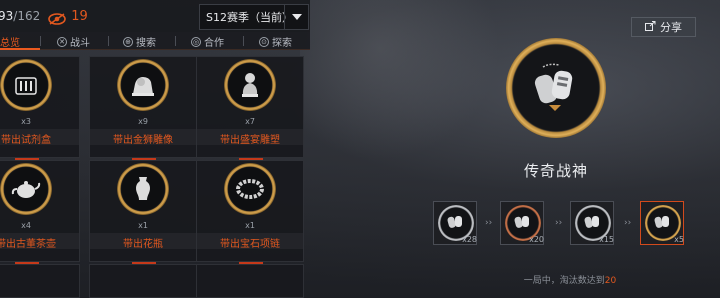 This screenshot has width=720, height=298. I want to click on card-label: 带出盛宴雕塑, so click(250, 140).